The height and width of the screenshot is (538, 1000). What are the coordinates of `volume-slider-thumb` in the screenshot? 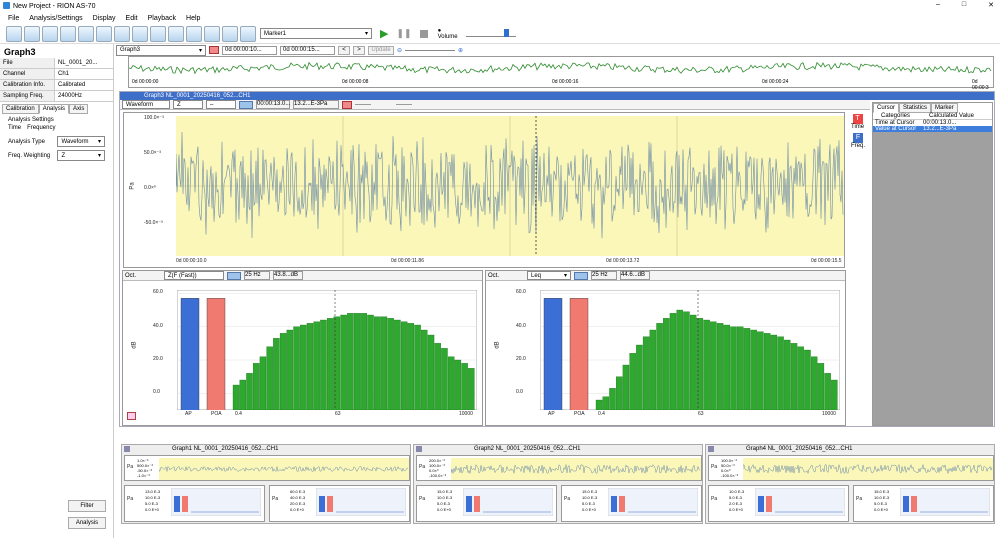 It's located at (506, 32).